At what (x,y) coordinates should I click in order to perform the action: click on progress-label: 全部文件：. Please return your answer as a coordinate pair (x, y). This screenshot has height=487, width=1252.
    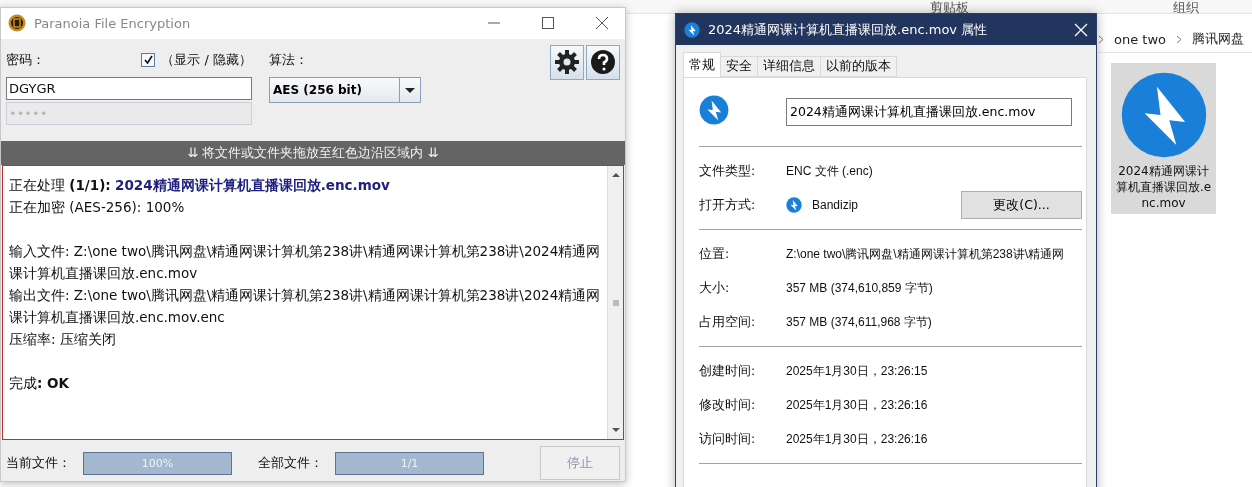
    Looking at the image, I should click on (290, 463).